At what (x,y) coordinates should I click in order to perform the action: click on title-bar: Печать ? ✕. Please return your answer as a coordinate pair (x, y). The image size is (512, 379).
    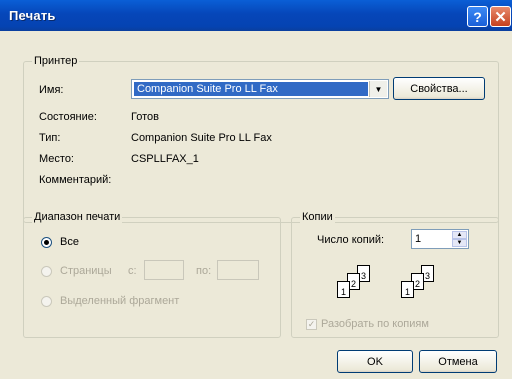
    Looking at the image, I should click on (256, 15).